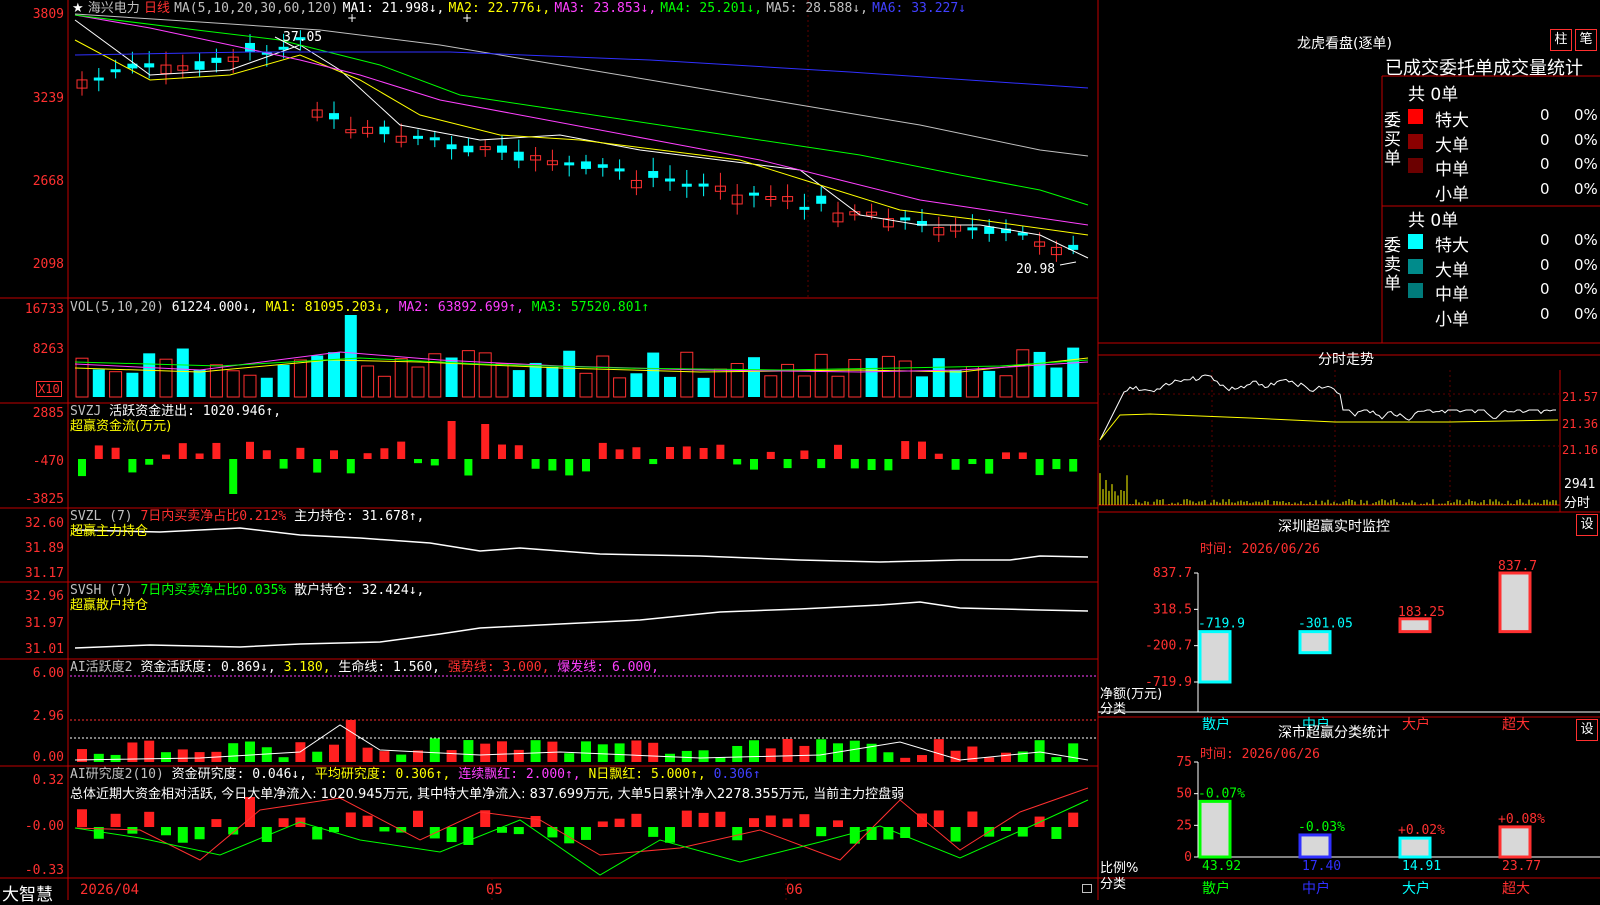 The height and width of the screenshot is (905, 1600). I want to click on classstat-ytick-label: 25, so click(1184, 825).